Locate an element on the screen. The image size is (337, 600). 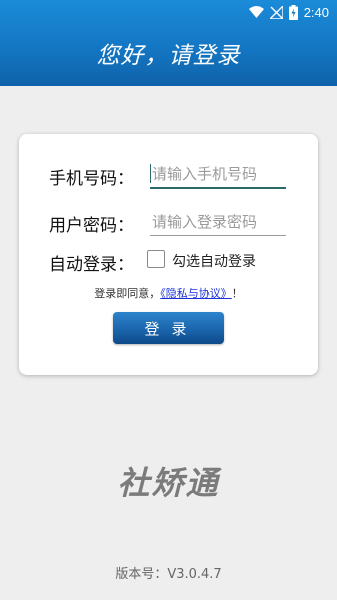
agreement-text: 登录即同意，《隐私与协议》！ is located at coordinates (168, 293).